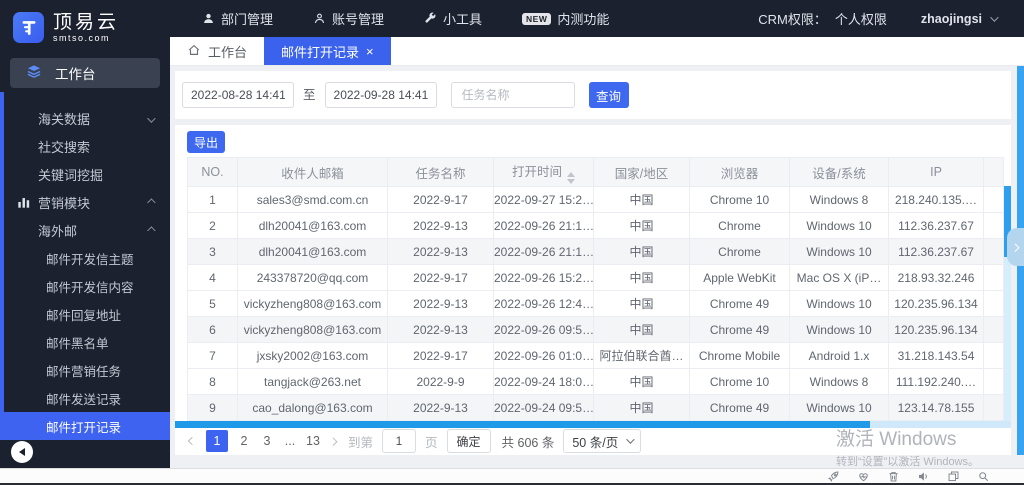 The height and width of the screenshot is (485, 1024). I want to click on tab-open-record: 邮件打开记录 ×, so click(327, 51).